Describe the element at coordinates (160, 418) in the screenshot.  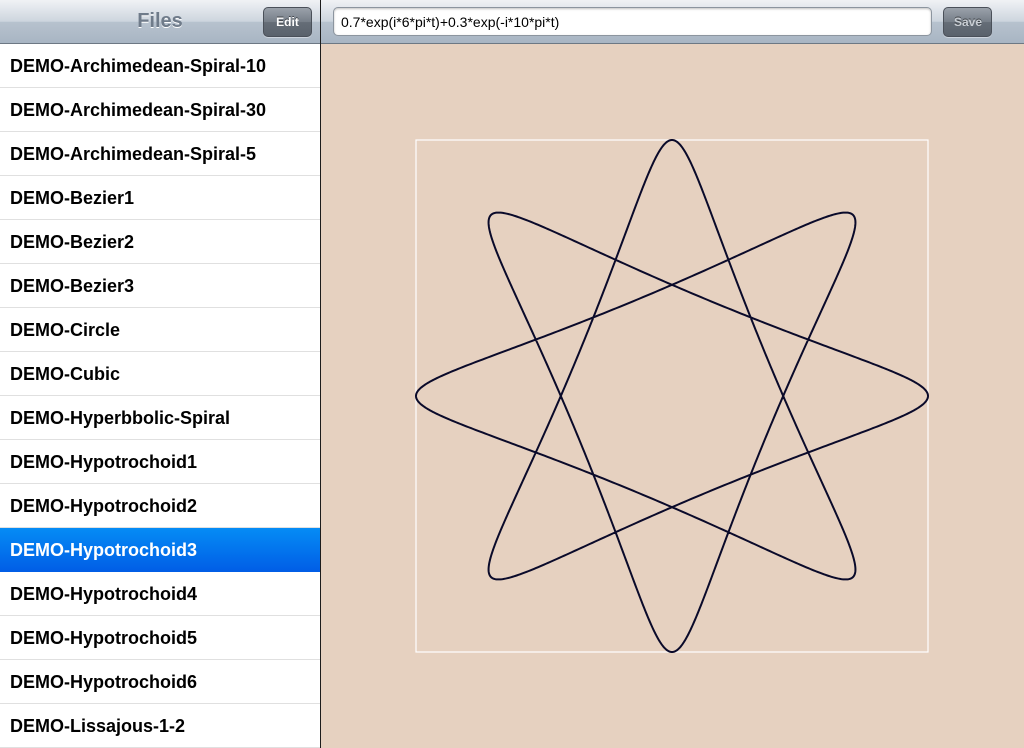
I see `file-row: DEMO-Hyperbbolic-Spiral` at that location.